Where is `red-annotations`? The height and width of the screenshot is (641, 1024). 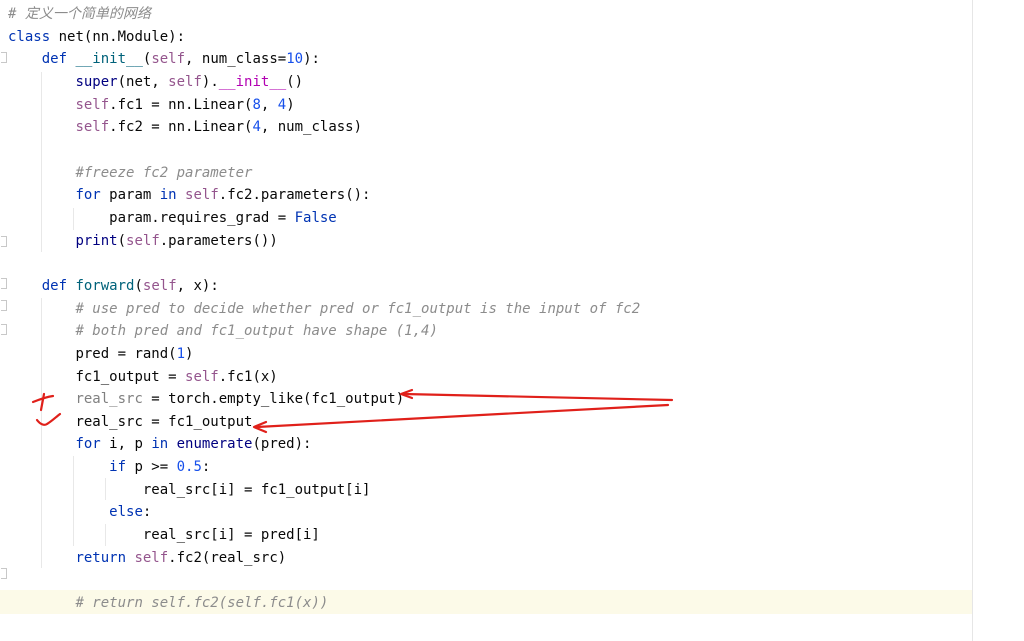 red-annotations is located at coordinates (352, 411).